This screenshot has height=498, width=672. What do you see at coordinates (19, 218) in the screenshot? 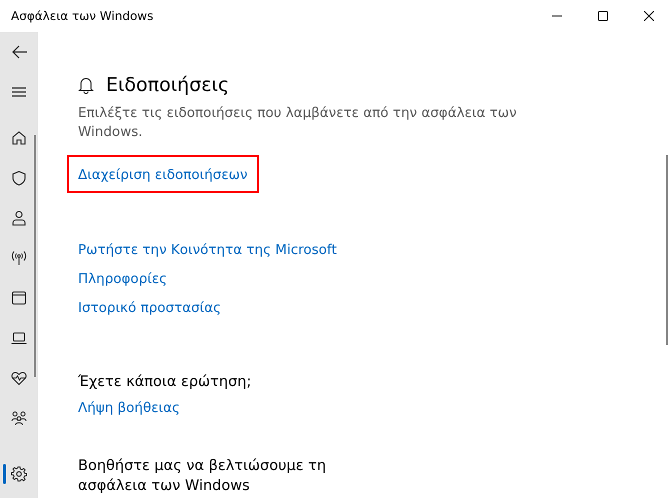
I see `person-icon` at bounding box center [19, 218].